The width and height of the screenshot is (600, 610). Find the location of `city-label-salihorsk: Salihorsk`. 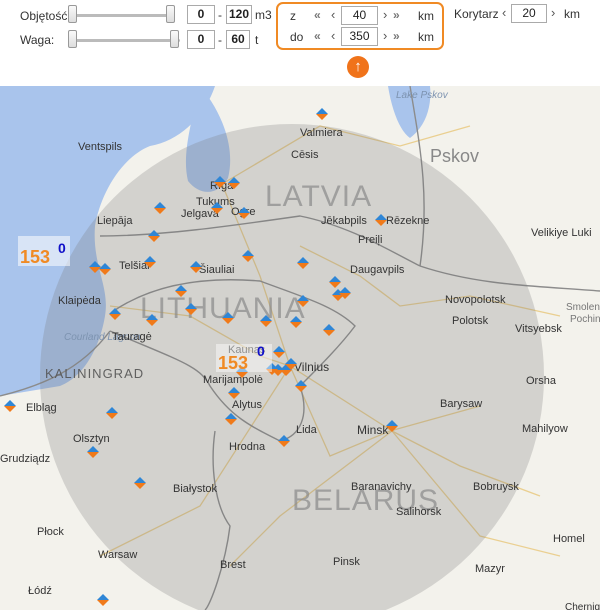

city-label-salihorsk: Salihorsk is located at coordinates (419, 512).